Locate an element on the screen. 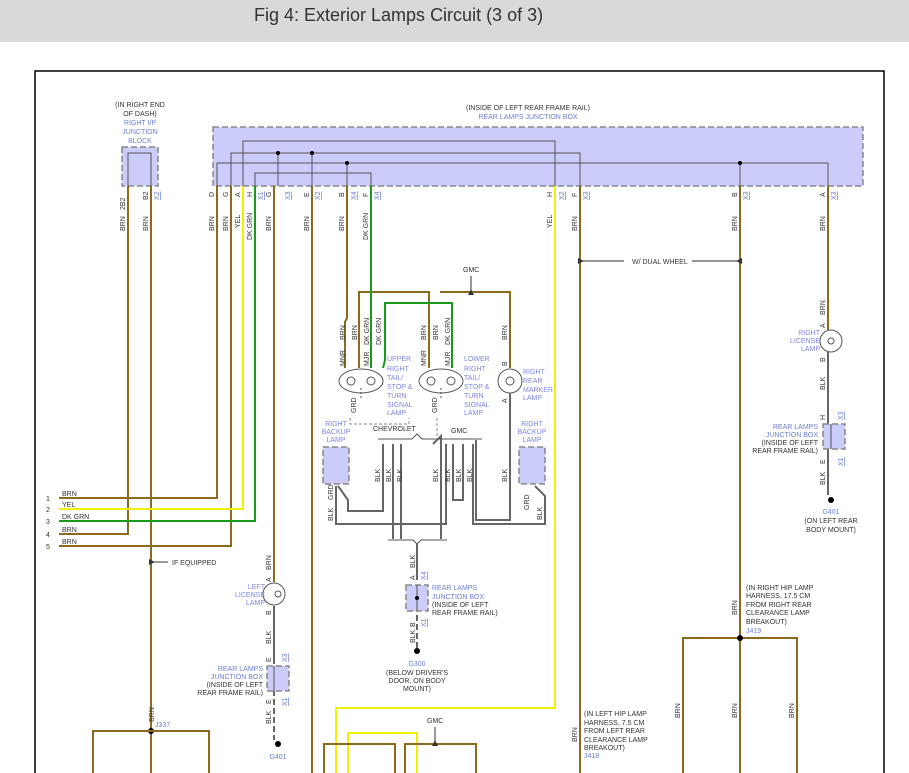 The width and height of the screenshot is (909, 773). right-rear-marker-lamp: RIGHT REAR MARKER LAMP is located at coordinates (514, 444).